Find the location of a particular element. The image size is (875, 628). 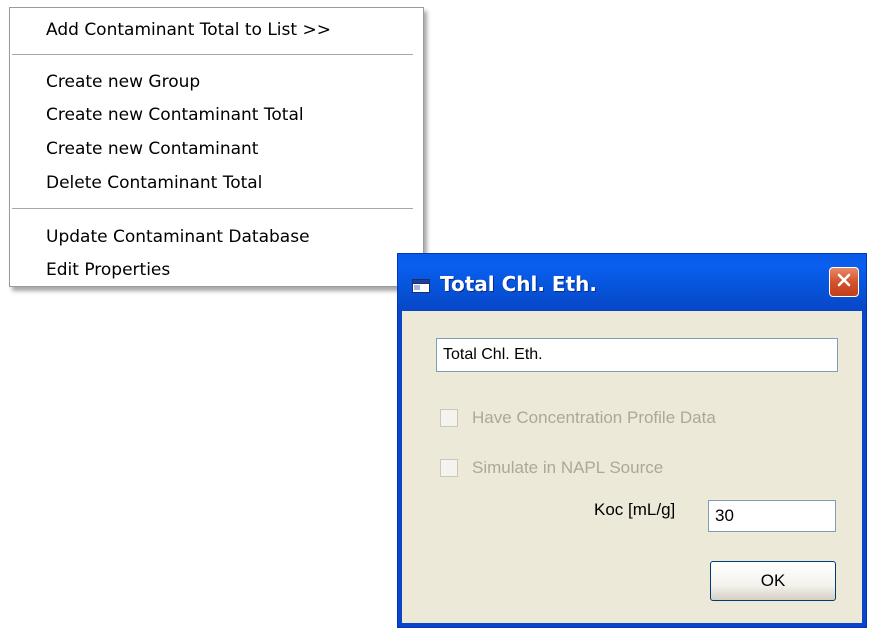

menu-item-create-new-contaminant-total: Create new Contaminant Total is located at coordinates (175, 115).